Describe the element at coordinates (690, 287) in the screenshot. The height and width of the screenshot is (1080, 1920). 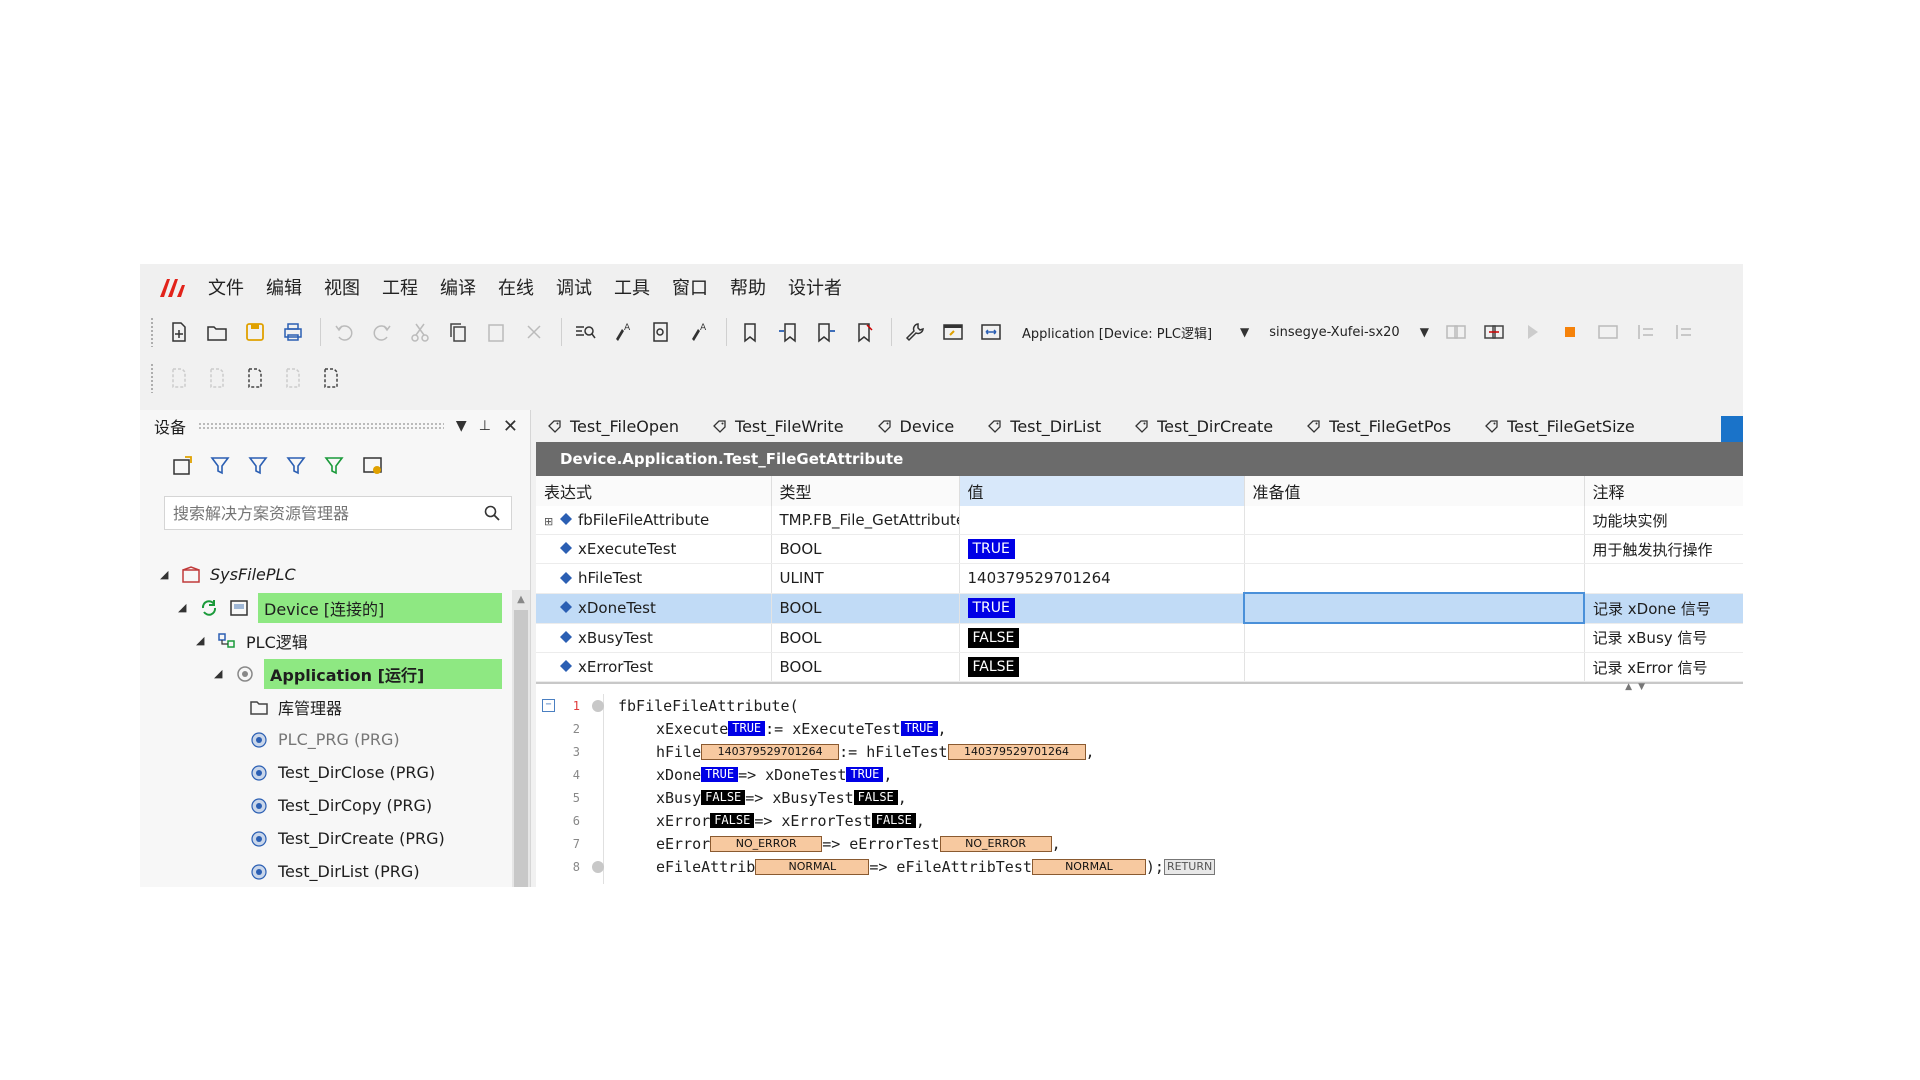
I see `menu-window: 窗口` at that location.